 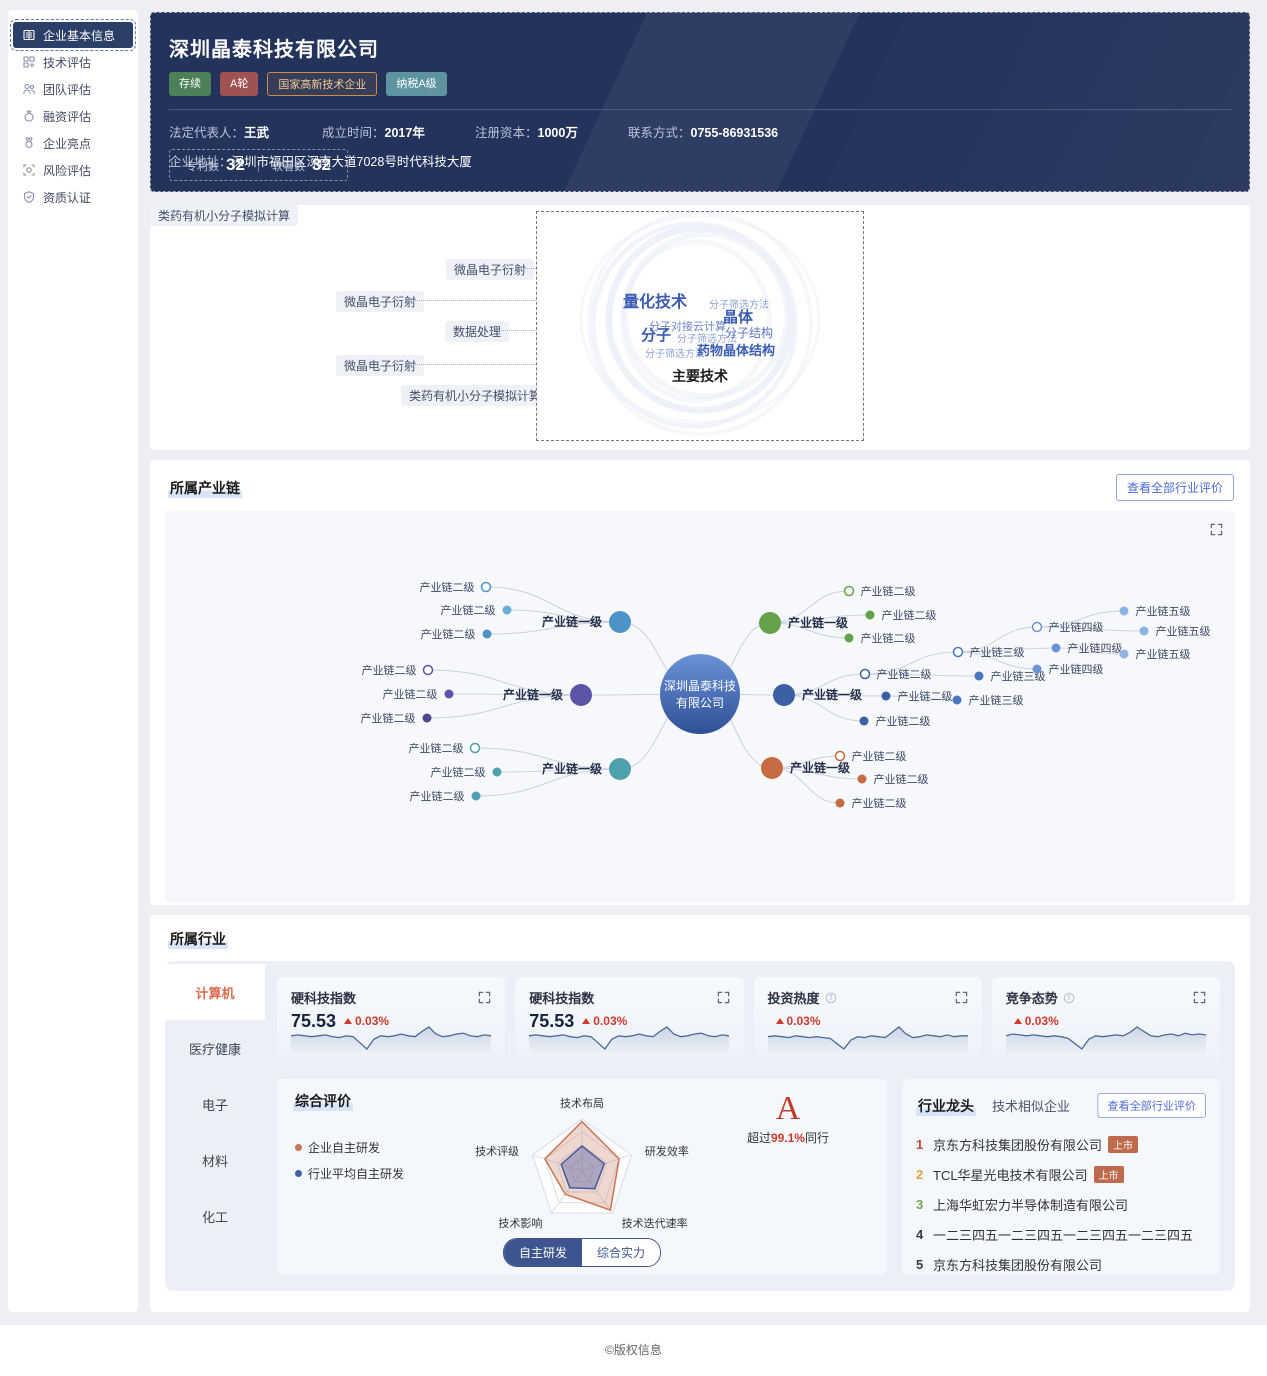 I want to click on registered-capital-field: 注册资本：1000万, so click(x=526, y=133).